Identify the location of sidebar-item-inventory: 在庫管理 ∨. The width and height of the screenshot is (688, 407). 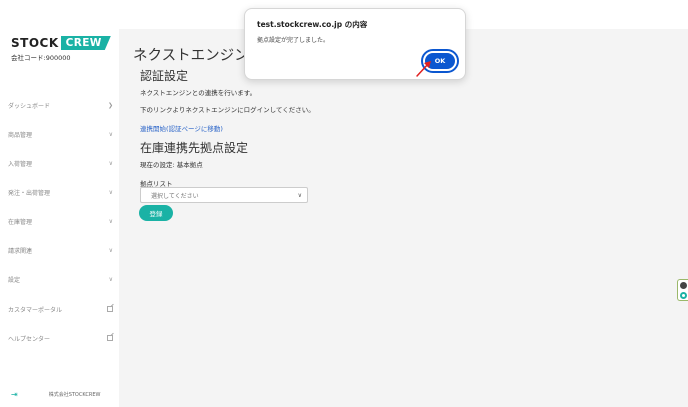
(59, 221).